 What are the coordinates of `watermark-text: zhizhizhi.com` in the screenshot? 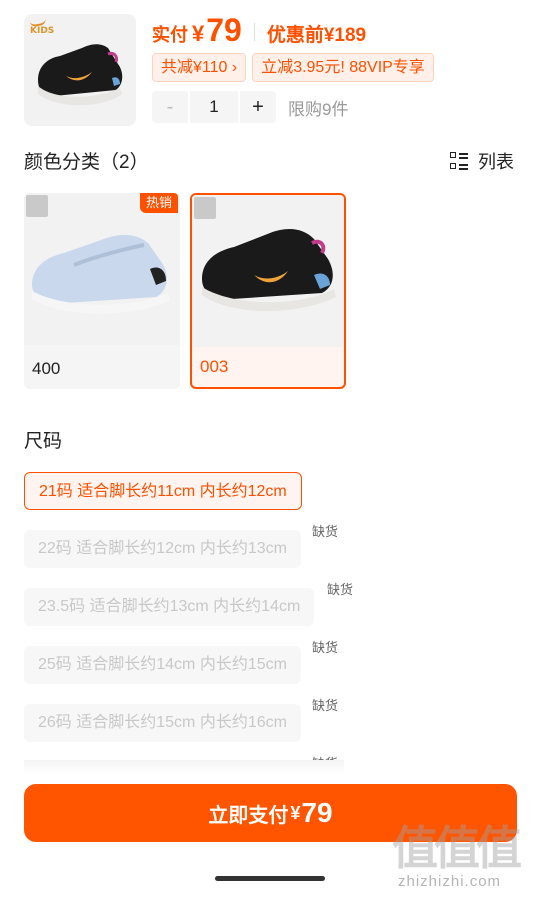 It's located at (450, 881).